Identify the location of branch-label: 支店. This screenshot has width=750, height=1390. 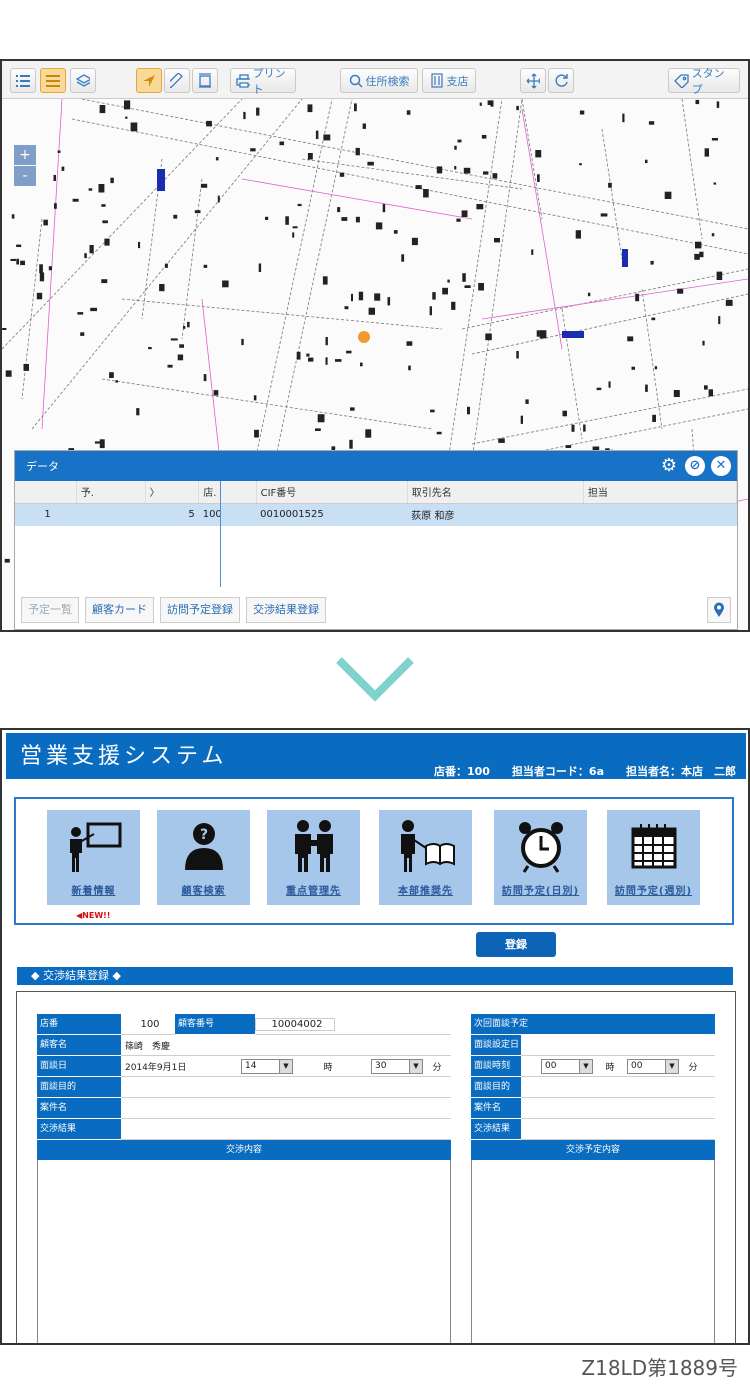
(457, 81).